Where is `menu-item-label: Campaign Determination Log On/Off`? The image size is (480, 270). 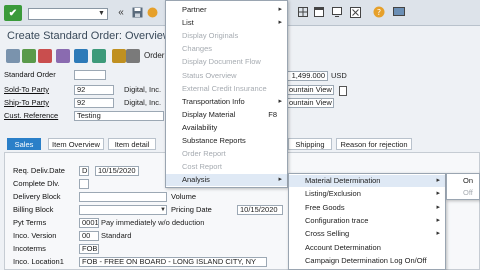
menu-item-label: Campaign Determination Log On/Off is located at coordinates (366, 260).